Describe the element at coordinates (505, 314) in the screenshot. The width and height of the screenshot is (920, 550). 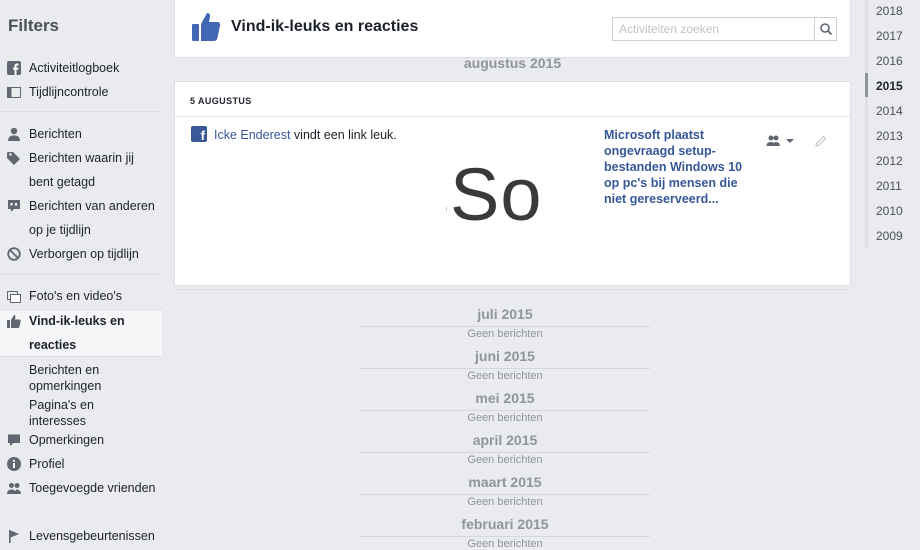
I see `month-heading: juli 2015` at that location.